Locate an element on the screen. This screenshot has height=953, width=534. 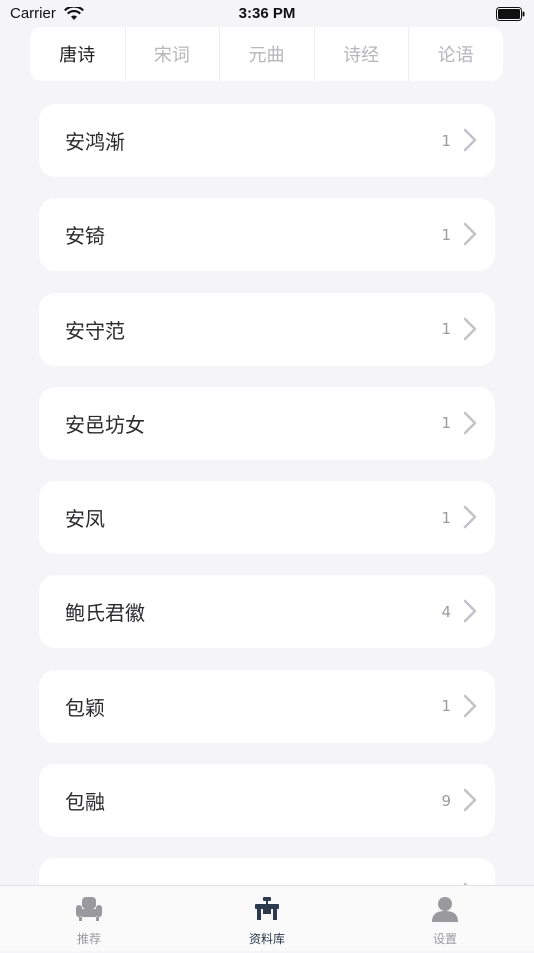
tab-label: 设置 is located at coordinates (444, 939).